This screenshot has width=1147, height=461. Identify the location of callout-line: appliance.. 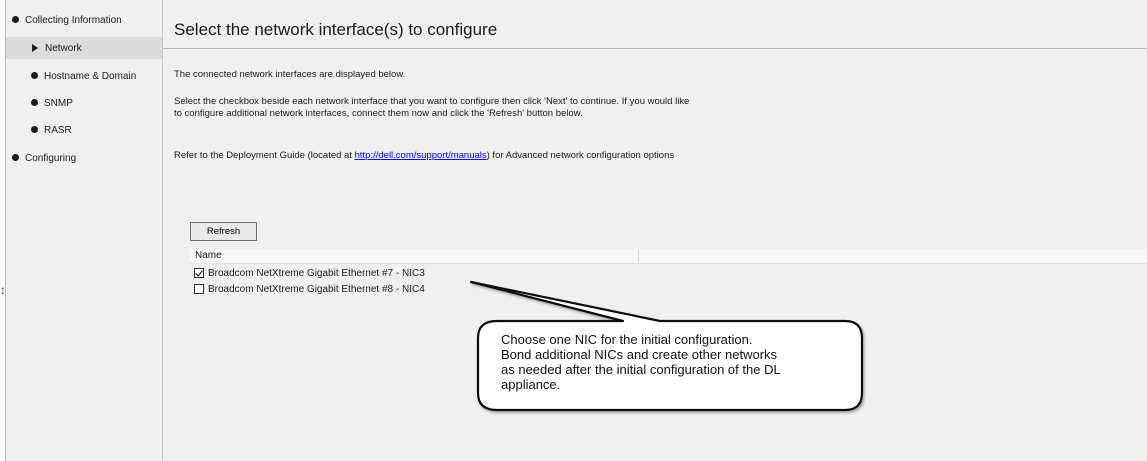
(531, 384).